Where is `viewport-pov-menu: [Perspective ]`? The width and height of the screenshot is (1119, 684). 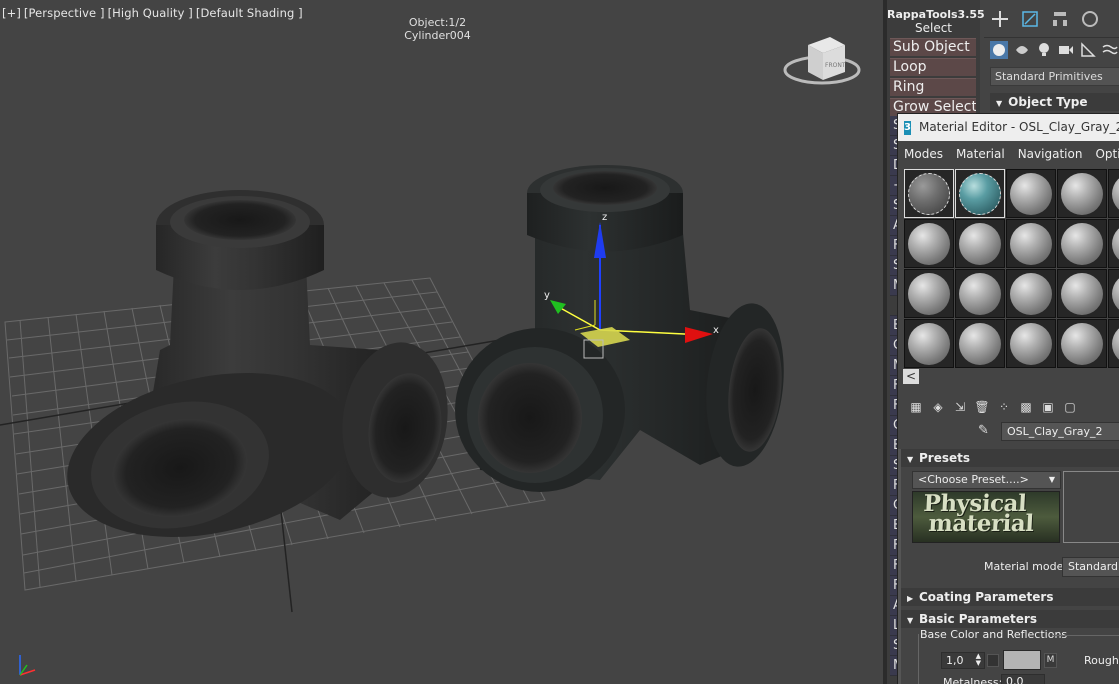
viewport-pov-menu: [Perspective ] is located at coordinates (64, 13).